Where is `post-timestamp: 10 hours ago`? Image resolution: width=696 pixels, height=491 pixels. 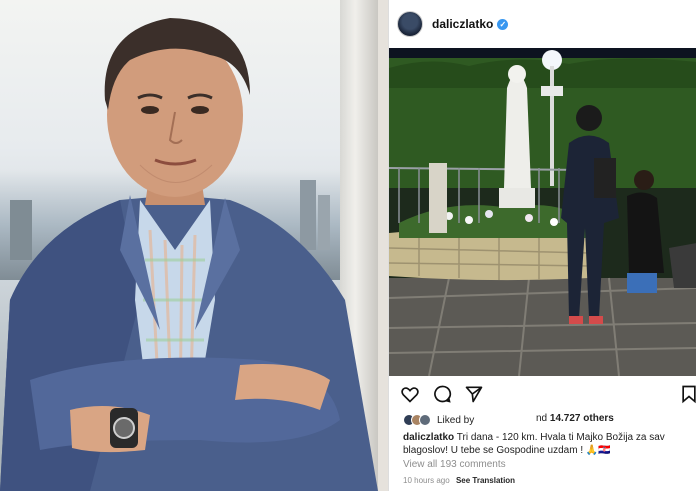 post-timestamp: 10 hours ago is located at coordinates (426, 480).